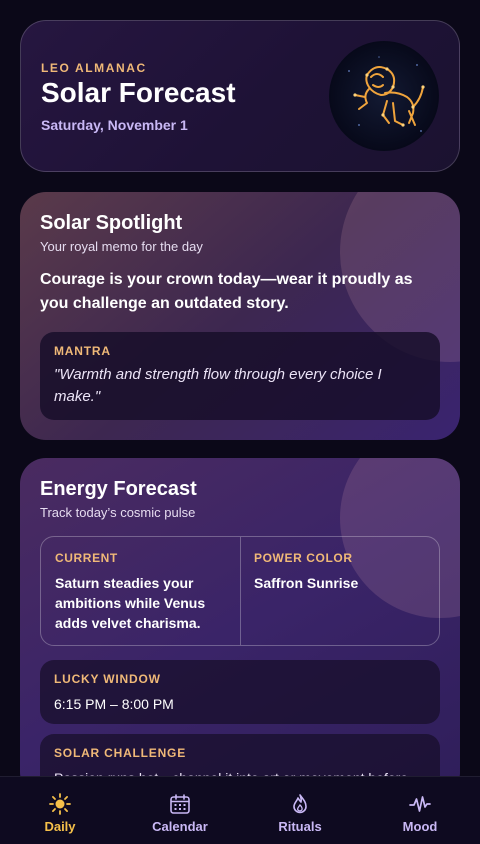  Describe the element at coordinates (120, 753) in the screenshot. I see `solar-challenge-label: SOLAR CHALLENGE` at that location.